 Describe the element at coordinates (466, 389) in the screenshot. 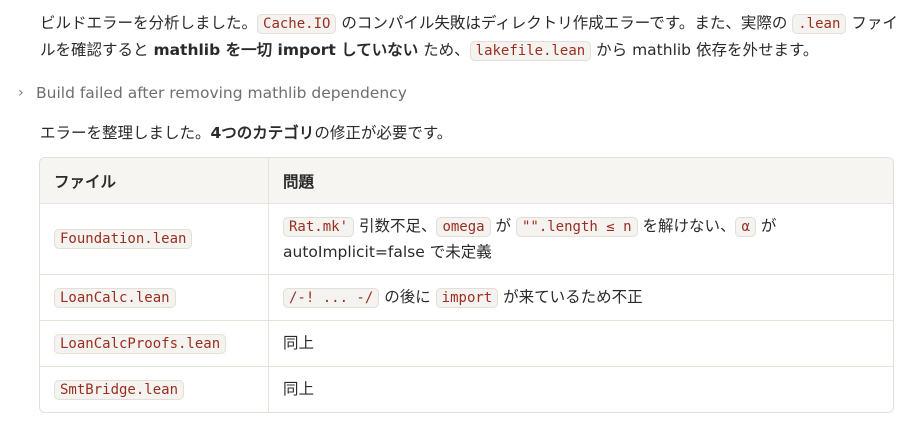

I see `table-row: SmtBridge.lean 同上` at that location.